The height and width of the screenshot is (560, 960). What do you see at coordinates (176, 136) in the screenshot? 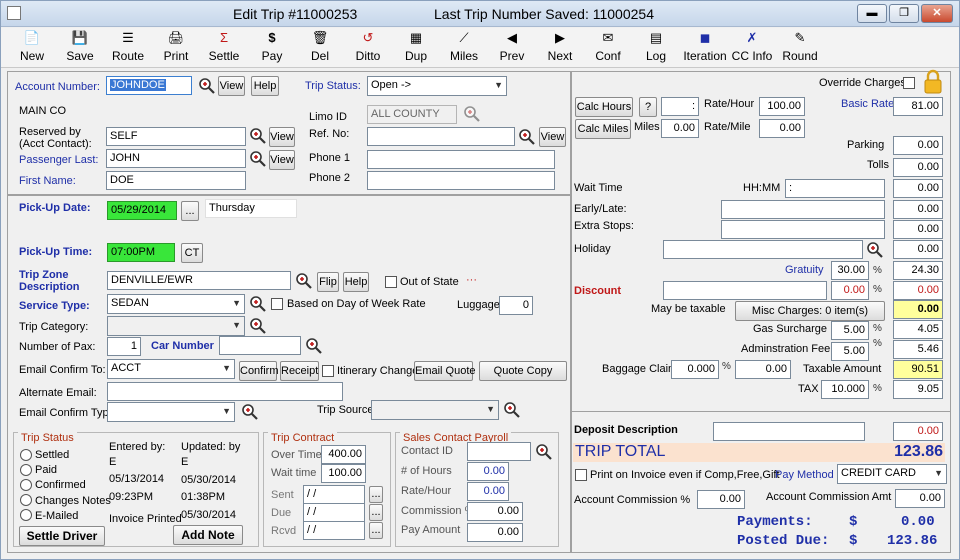
I see `reserved-by-input: SELF` at bounding box center [176, 136].